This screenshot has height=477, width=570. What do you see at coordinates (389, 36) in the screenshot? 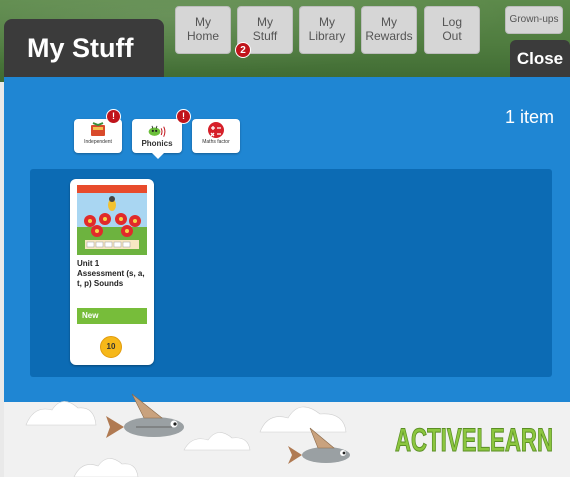
I see `nav-label-line2: Rewards` at bounding box center [389, 36].